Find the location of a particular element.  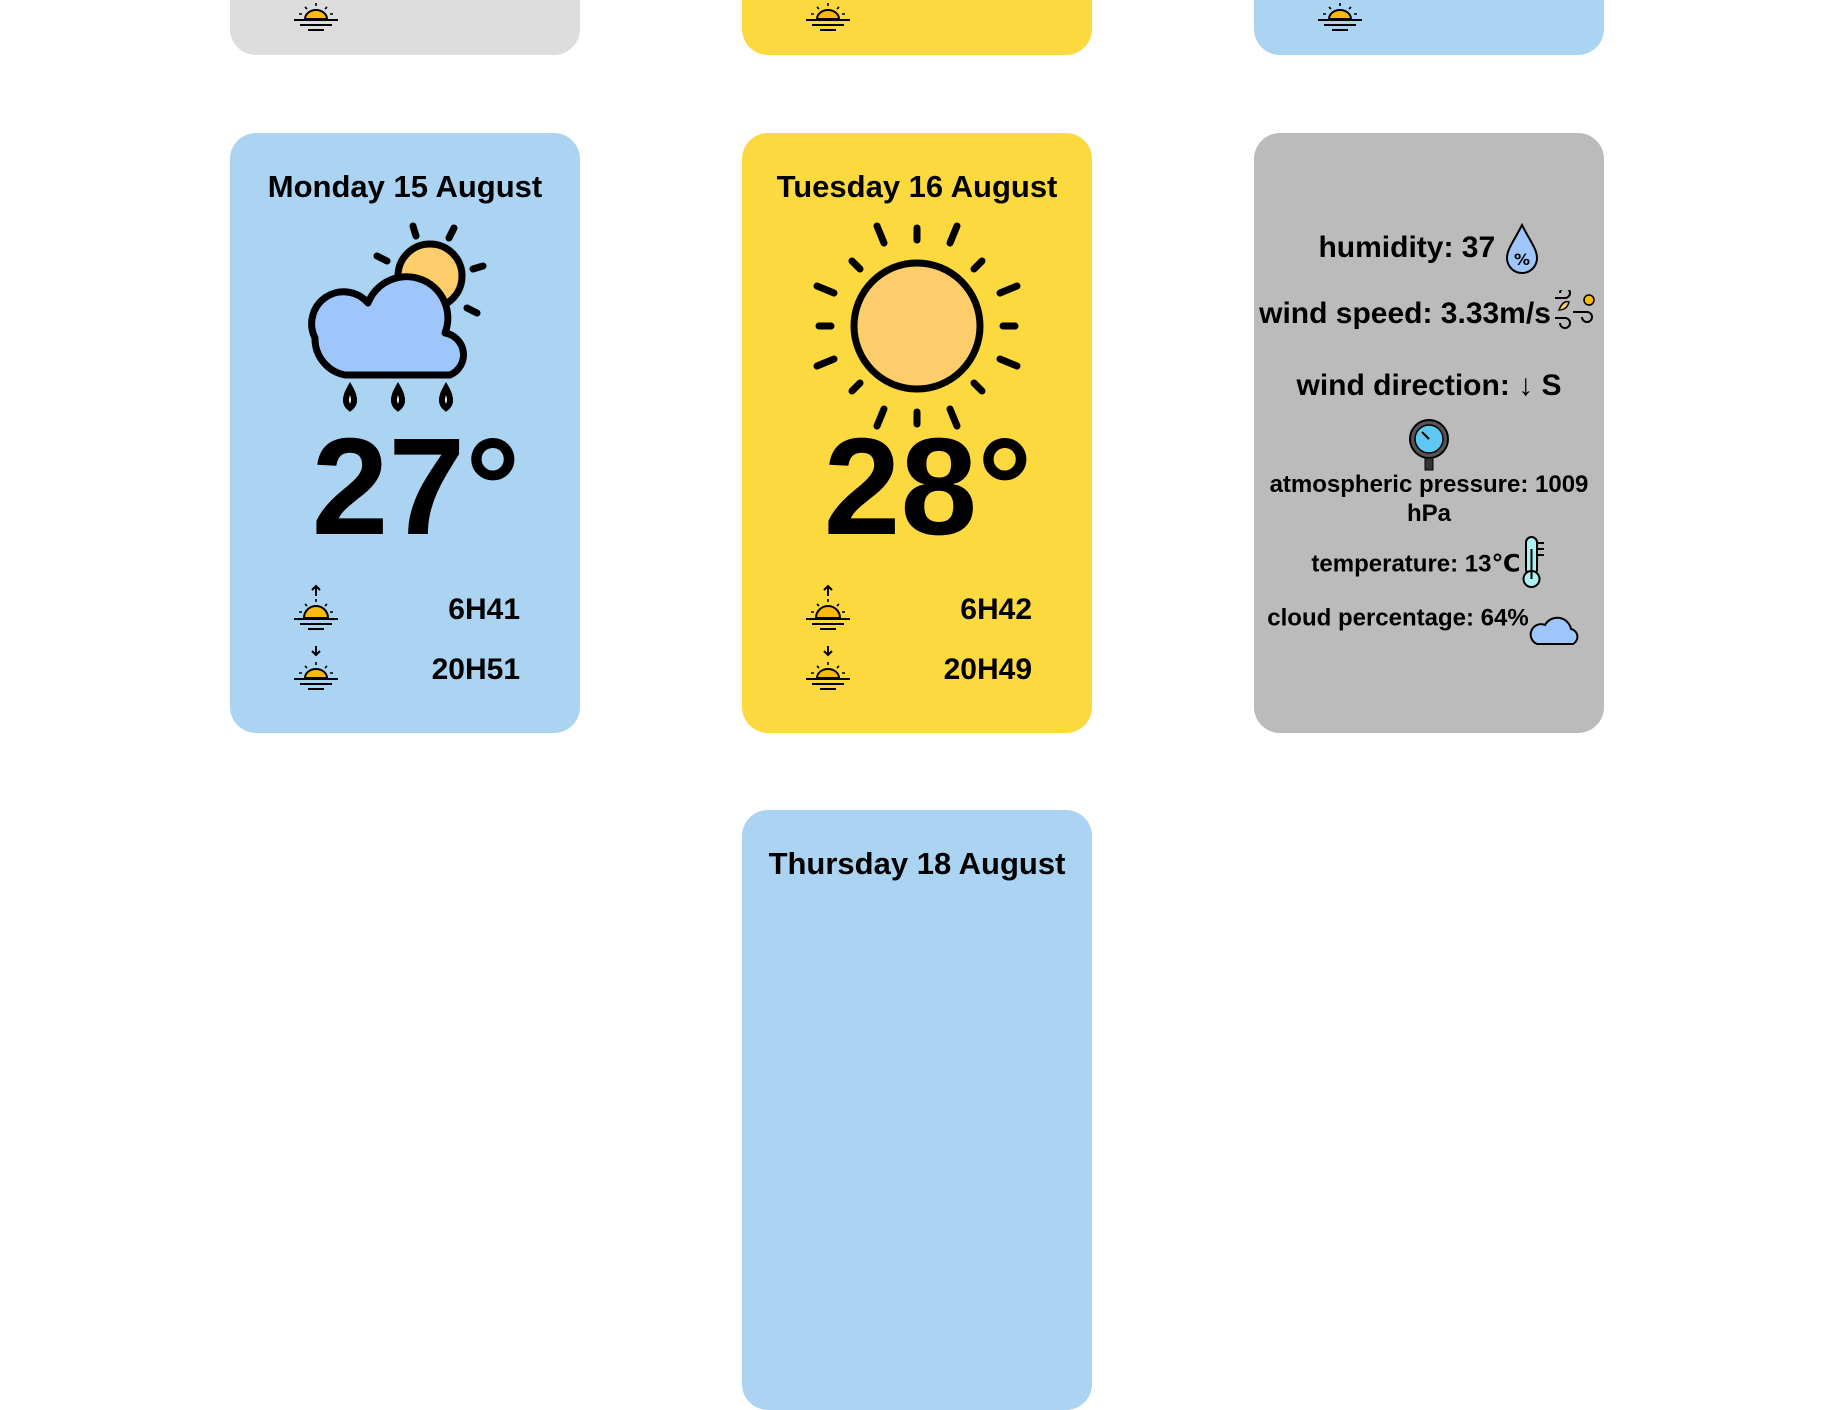

wind-icon is located at coordinates (1574, 309).